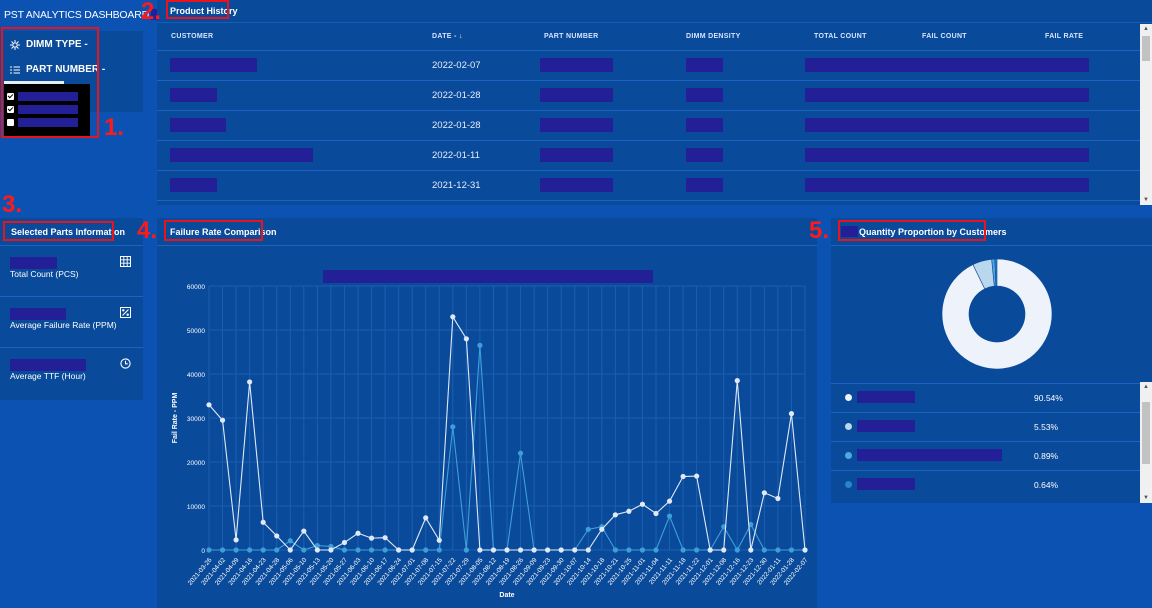  I want to click on y-tick-label: 40000, so click(196, 375).